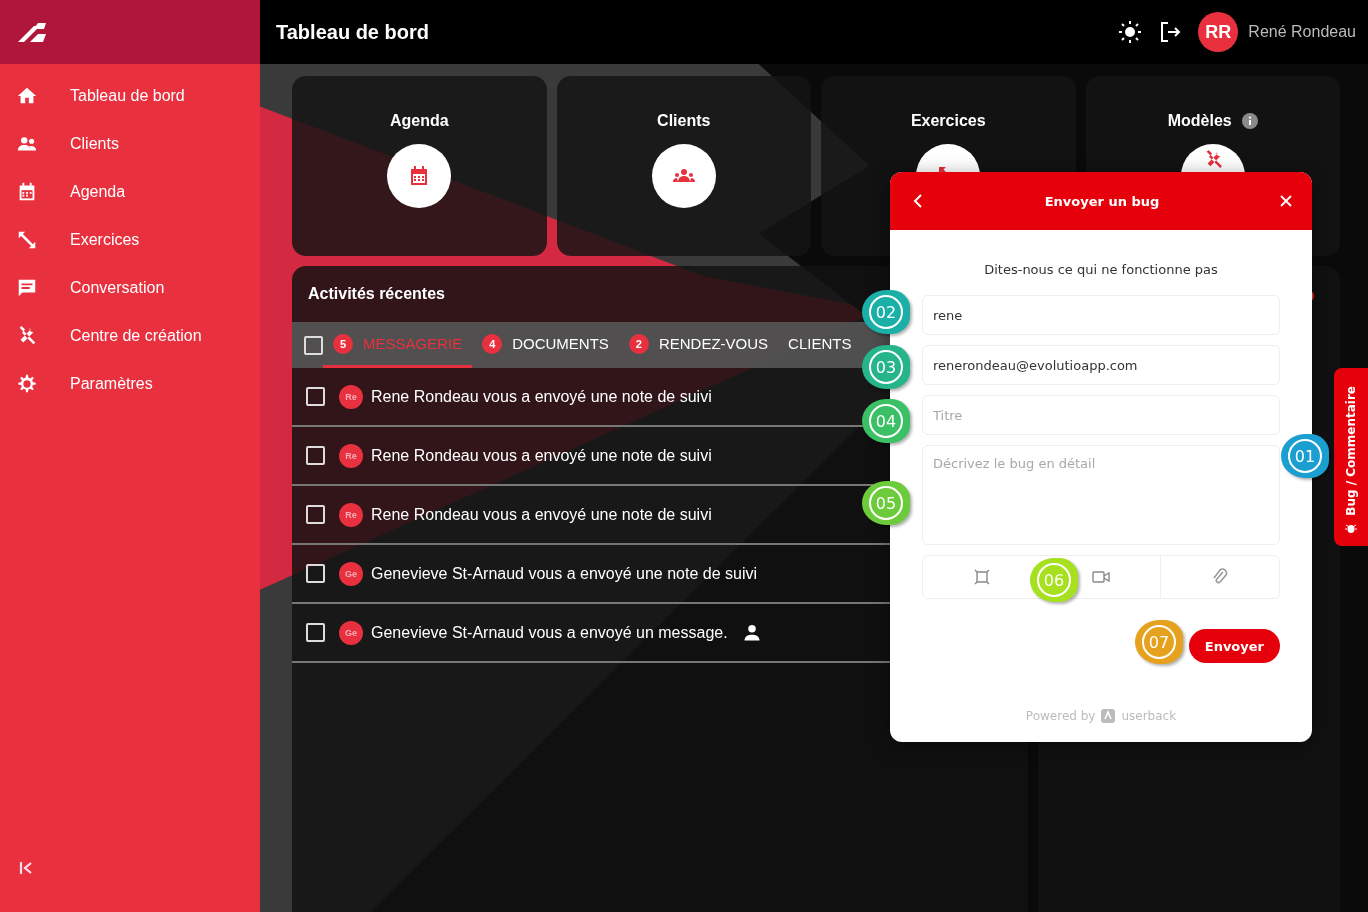  What do you see at coordinates (1302, 32) in the screenshot?
I see `user-name: René Rondeau` at bounding box center [1302, 32].